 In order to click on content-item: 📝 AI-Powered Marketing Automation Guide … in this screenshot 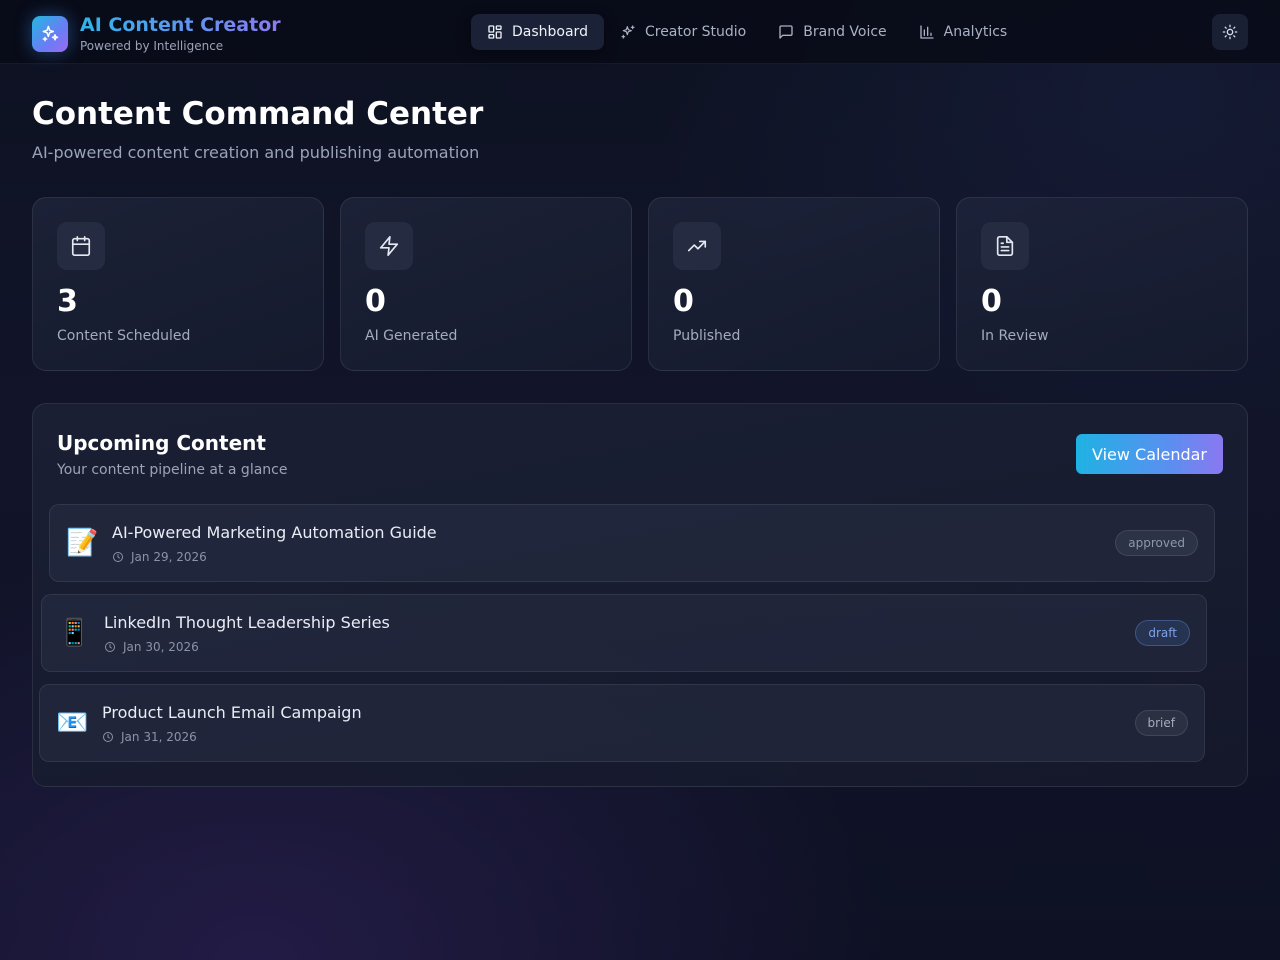, I will do `click(632, 543)`.